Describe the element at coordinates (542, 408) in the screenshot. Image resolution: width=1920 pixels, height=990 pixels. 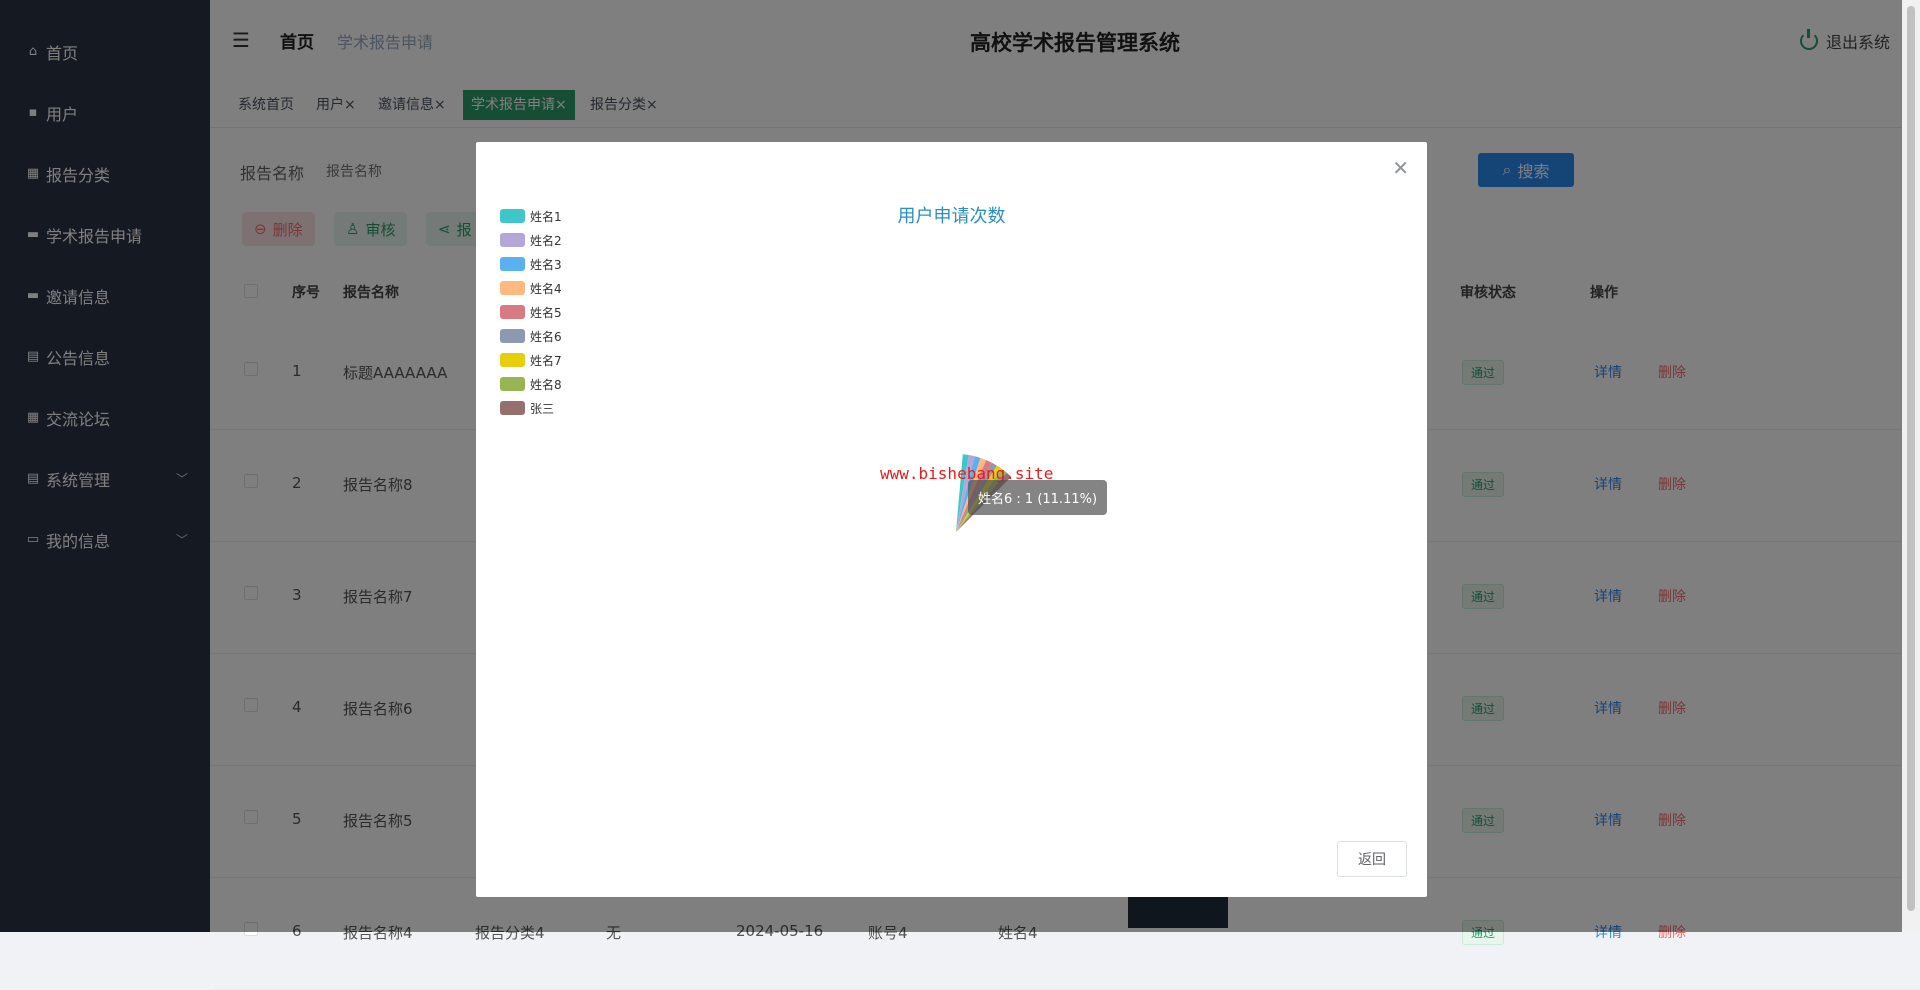
I see `legend-label: 张三` at that location.